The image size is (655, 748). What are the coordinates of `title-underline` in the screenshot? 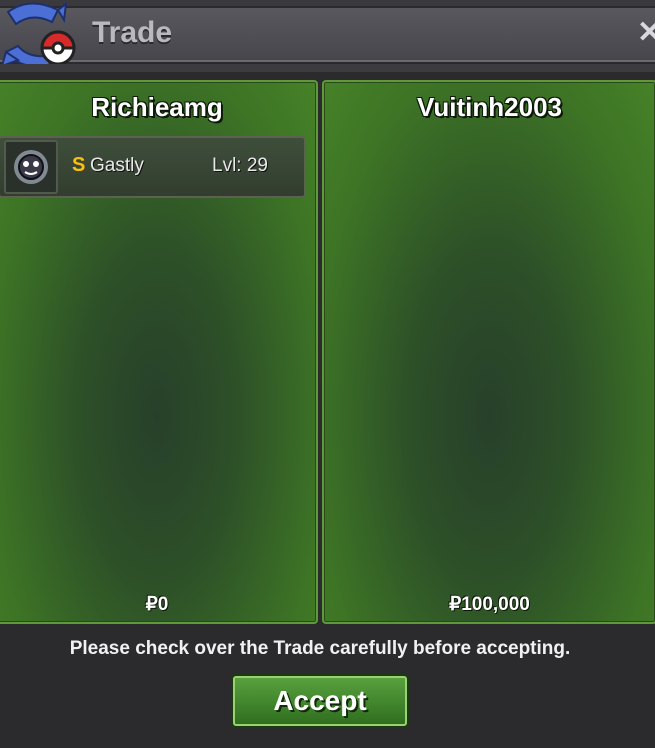 It's located at (327, 68).